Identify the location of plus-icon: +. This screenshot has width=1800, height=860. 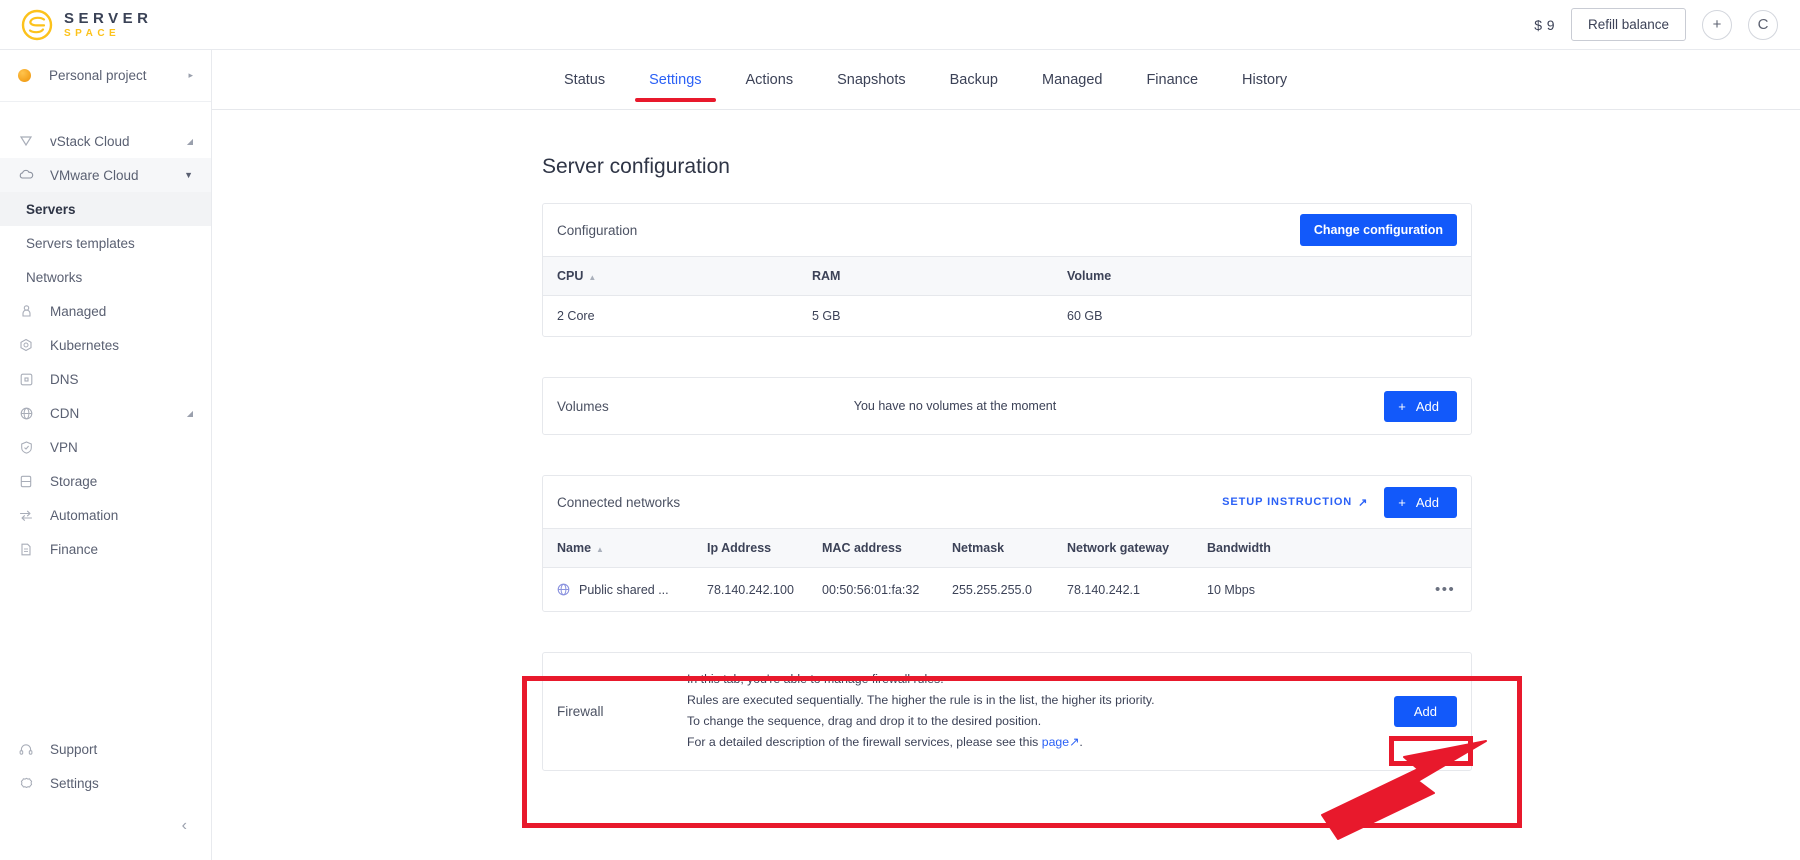
(1402, 502).